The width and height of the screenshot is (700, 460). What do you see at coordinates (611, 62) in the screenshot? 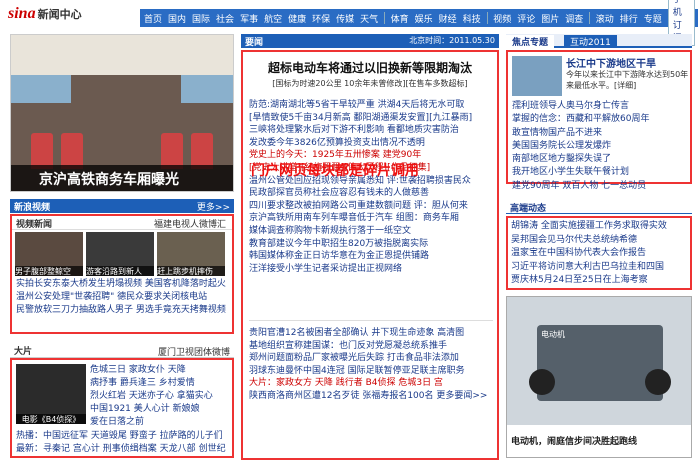
I see `focus-title: 长江中下游地区干旱` at bounding box center [611, 62].